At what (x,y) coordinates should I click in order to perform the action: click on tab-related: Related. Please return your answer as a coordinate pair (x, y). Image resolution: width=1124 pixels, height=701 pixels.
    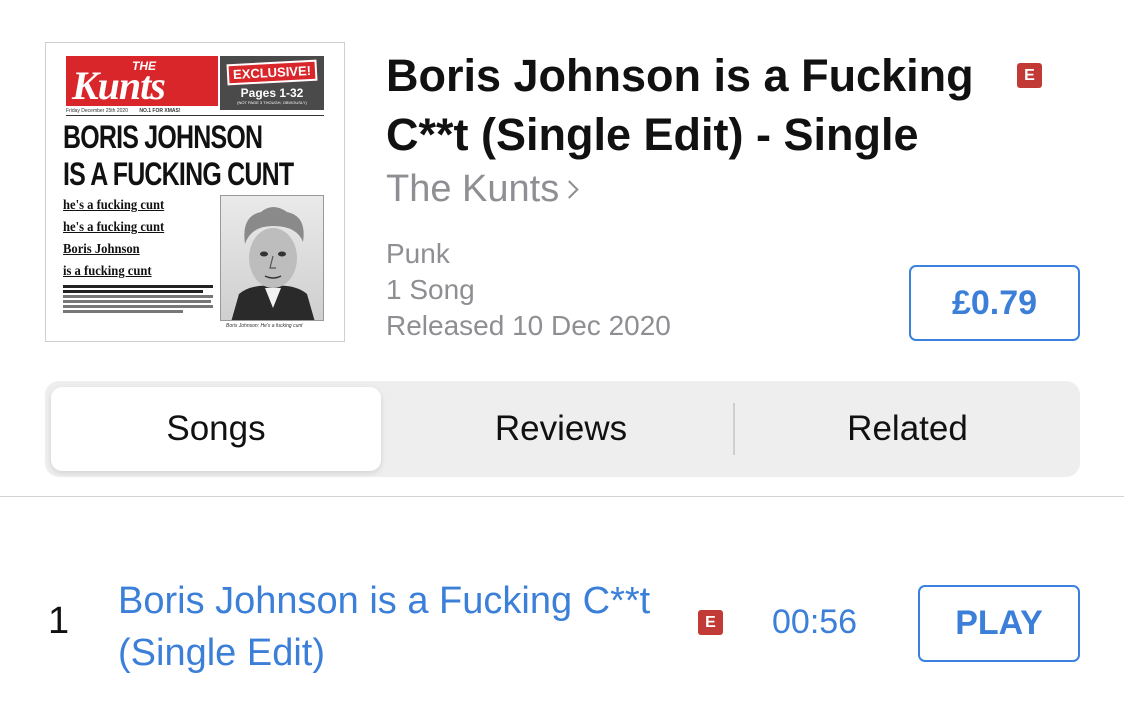
    Looking at the image, I should click on (907, 429).